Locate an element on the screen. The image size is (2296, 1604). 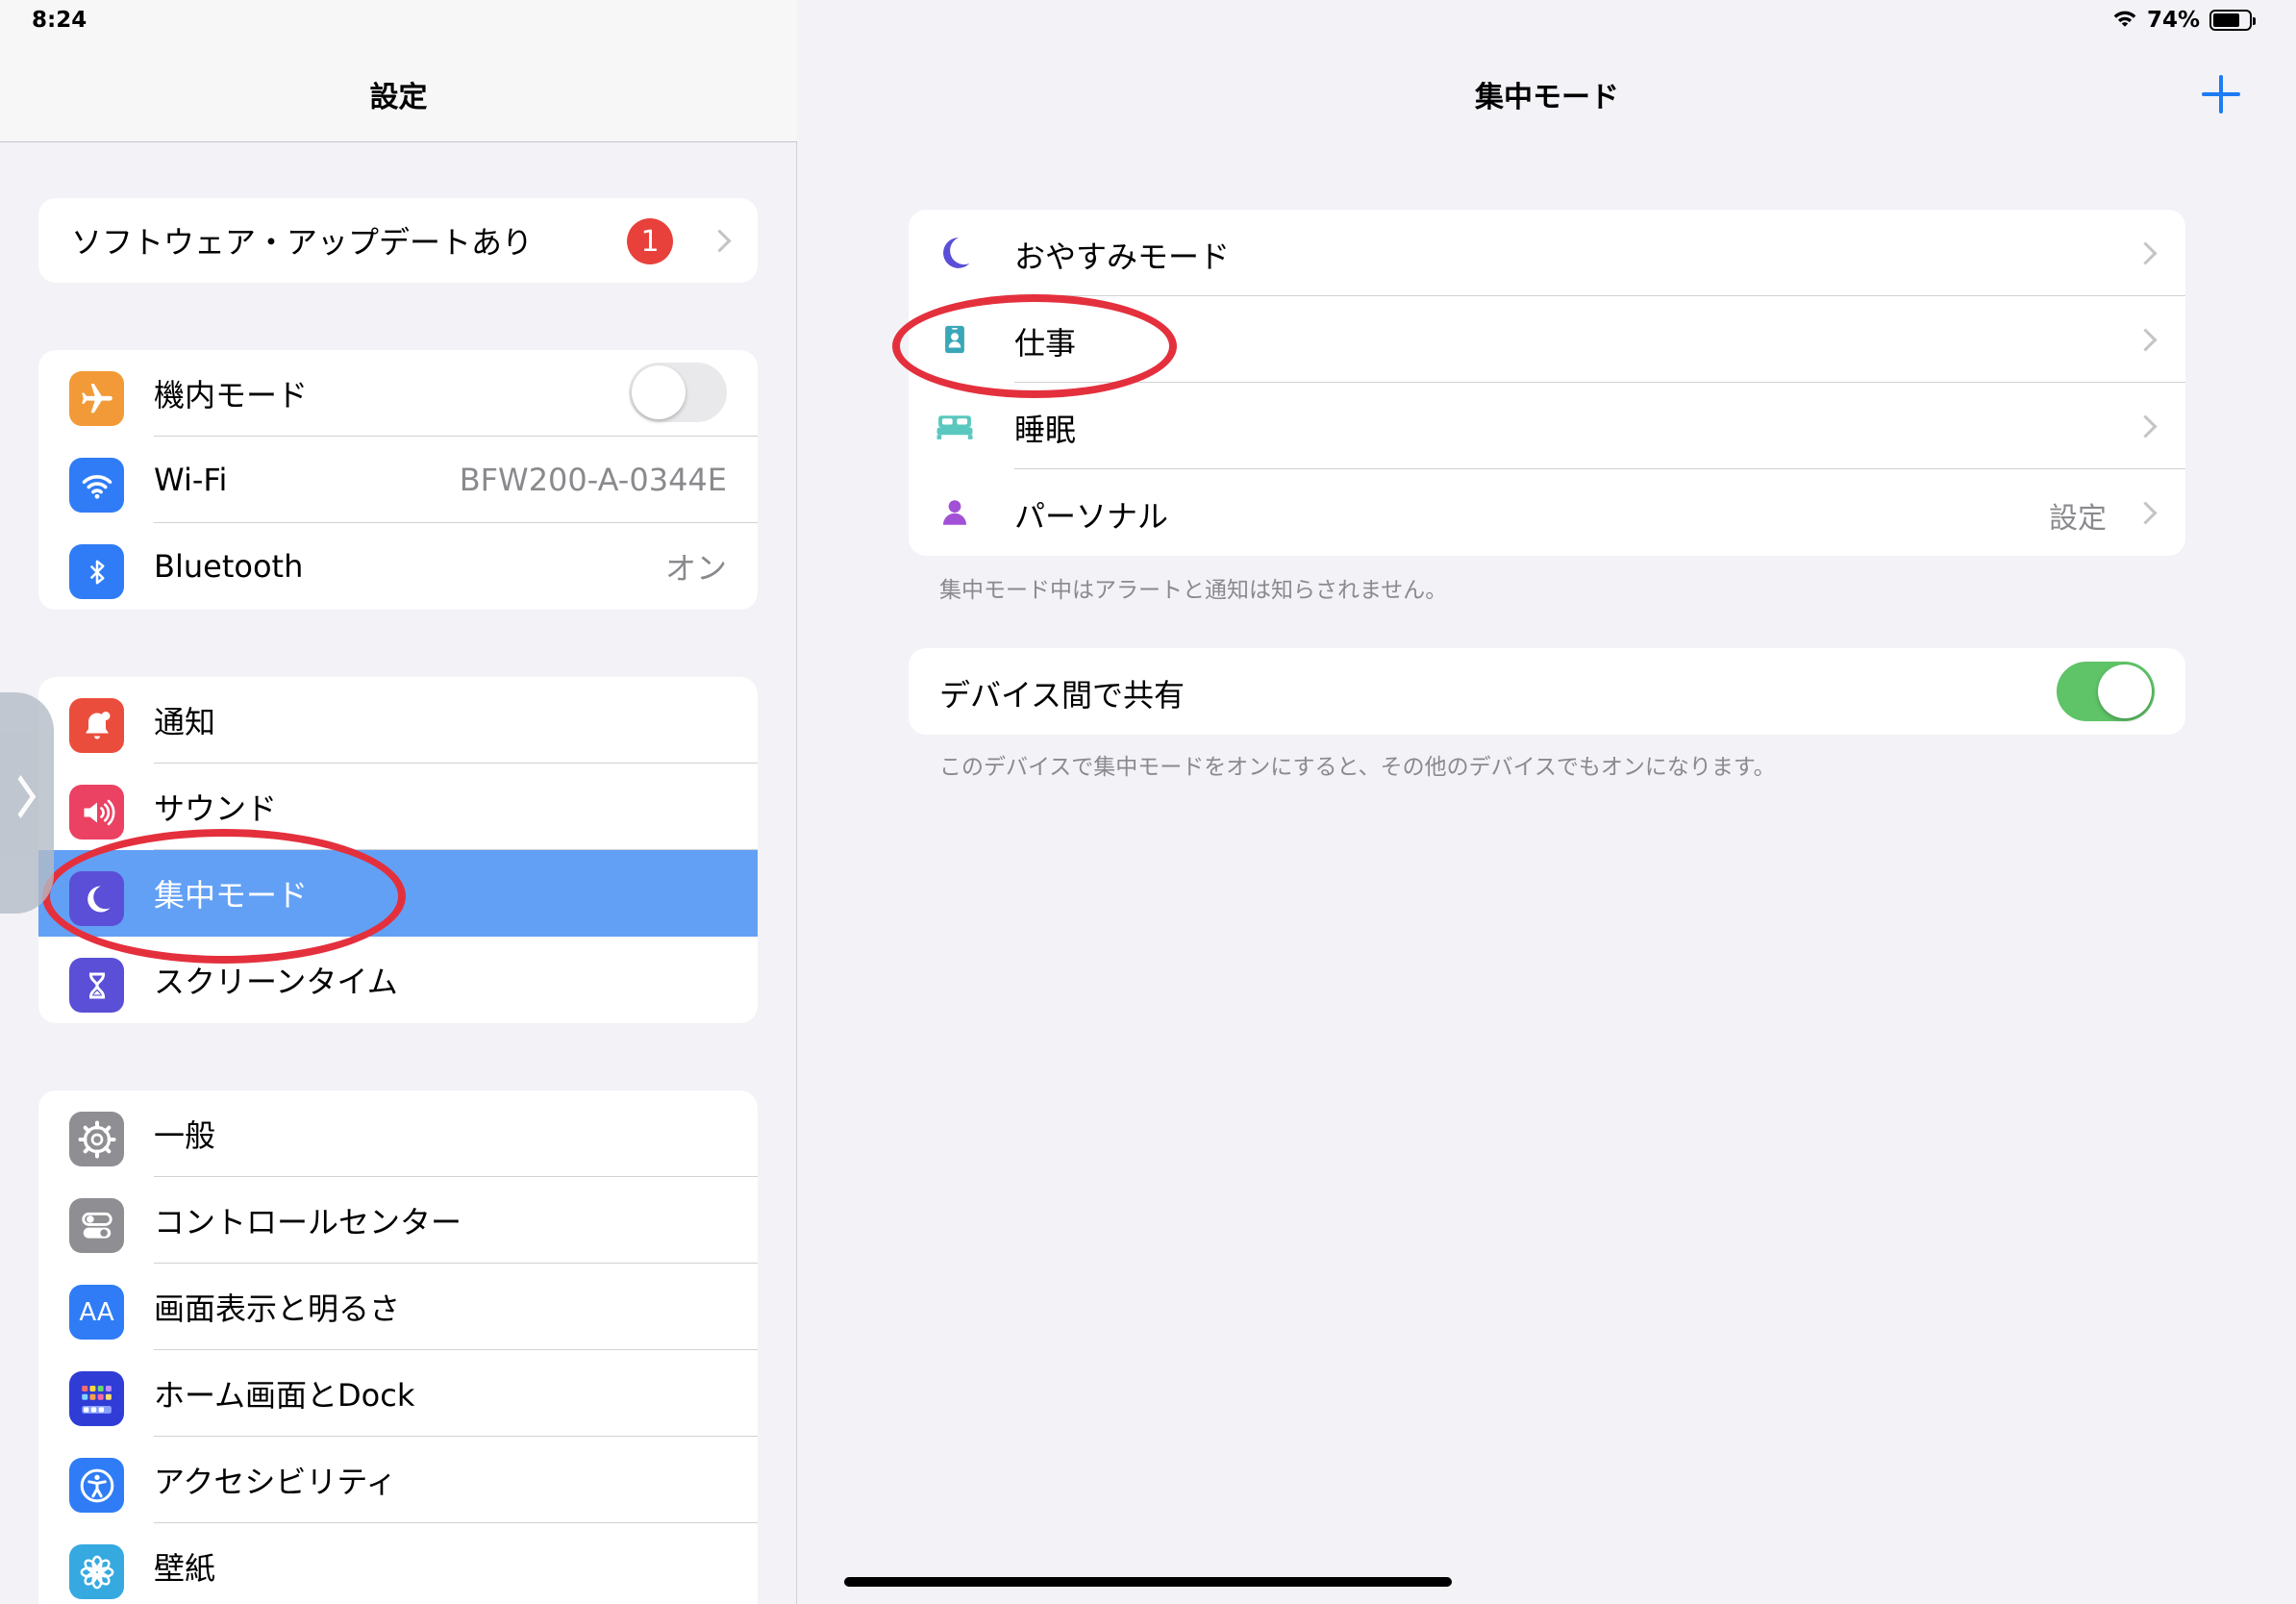
share-across-devices-label: デバイス間で共有 is located at coordinates (1062, 695).